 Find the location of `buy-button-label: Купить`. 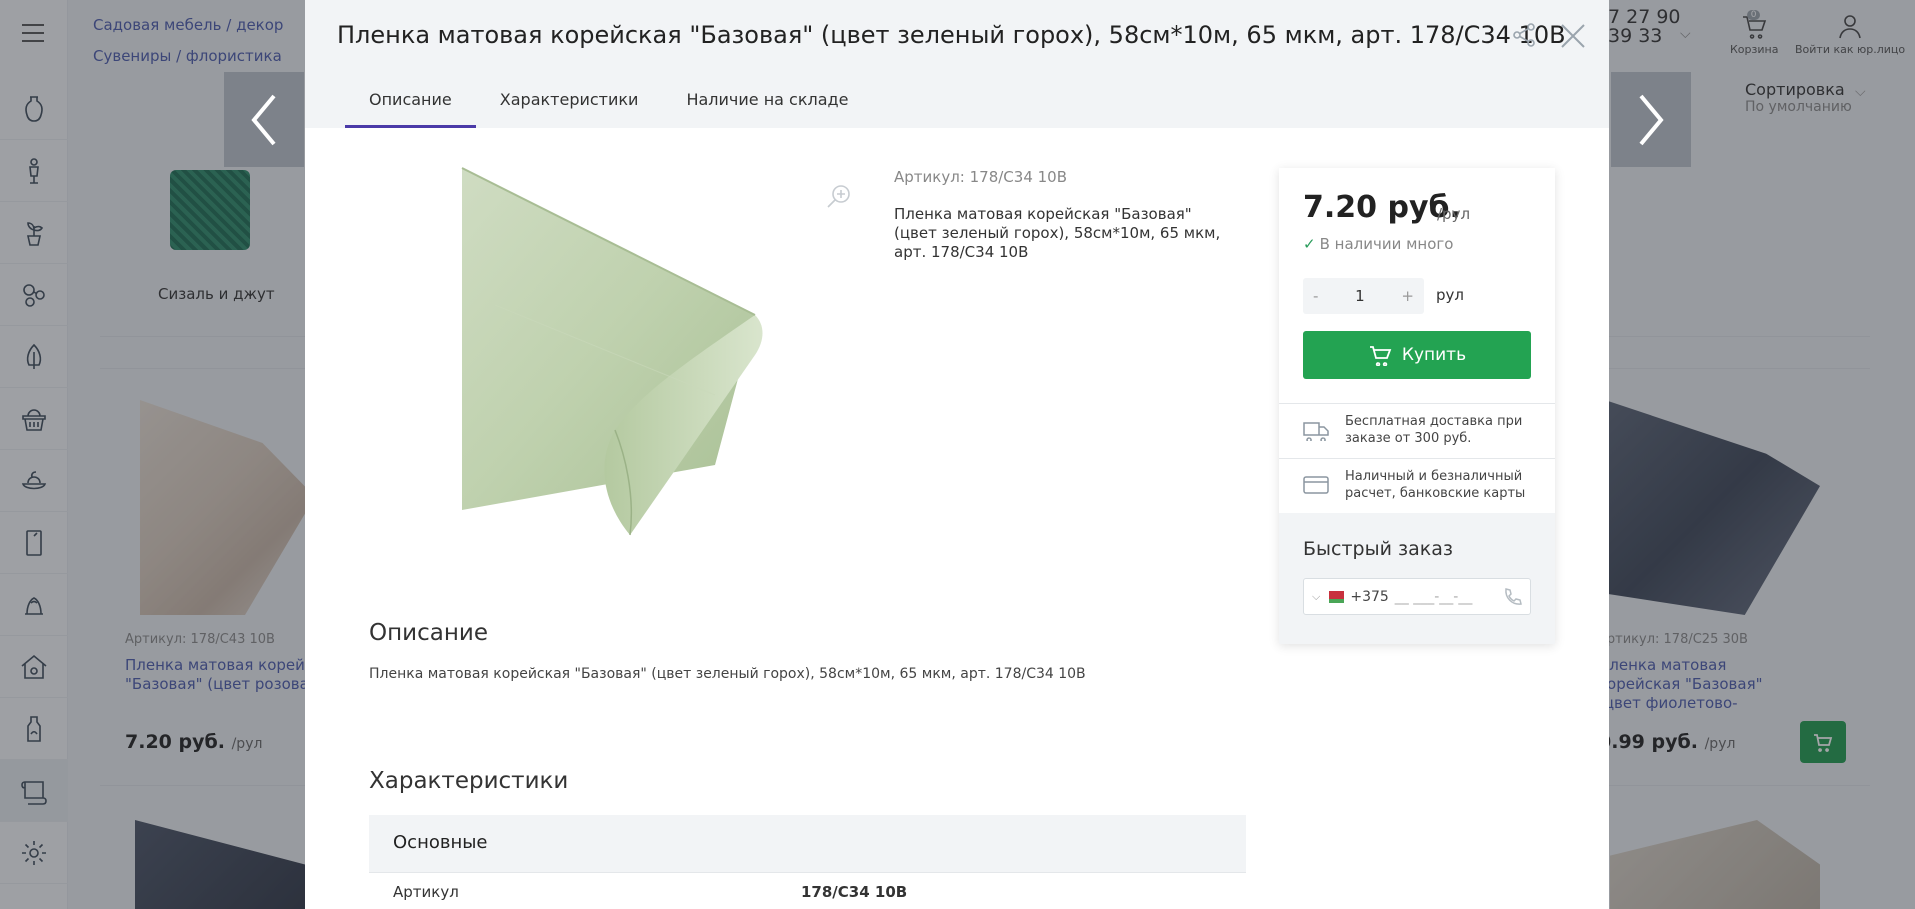

buy-button-label: Купить is located at coordinates (1434, 355).